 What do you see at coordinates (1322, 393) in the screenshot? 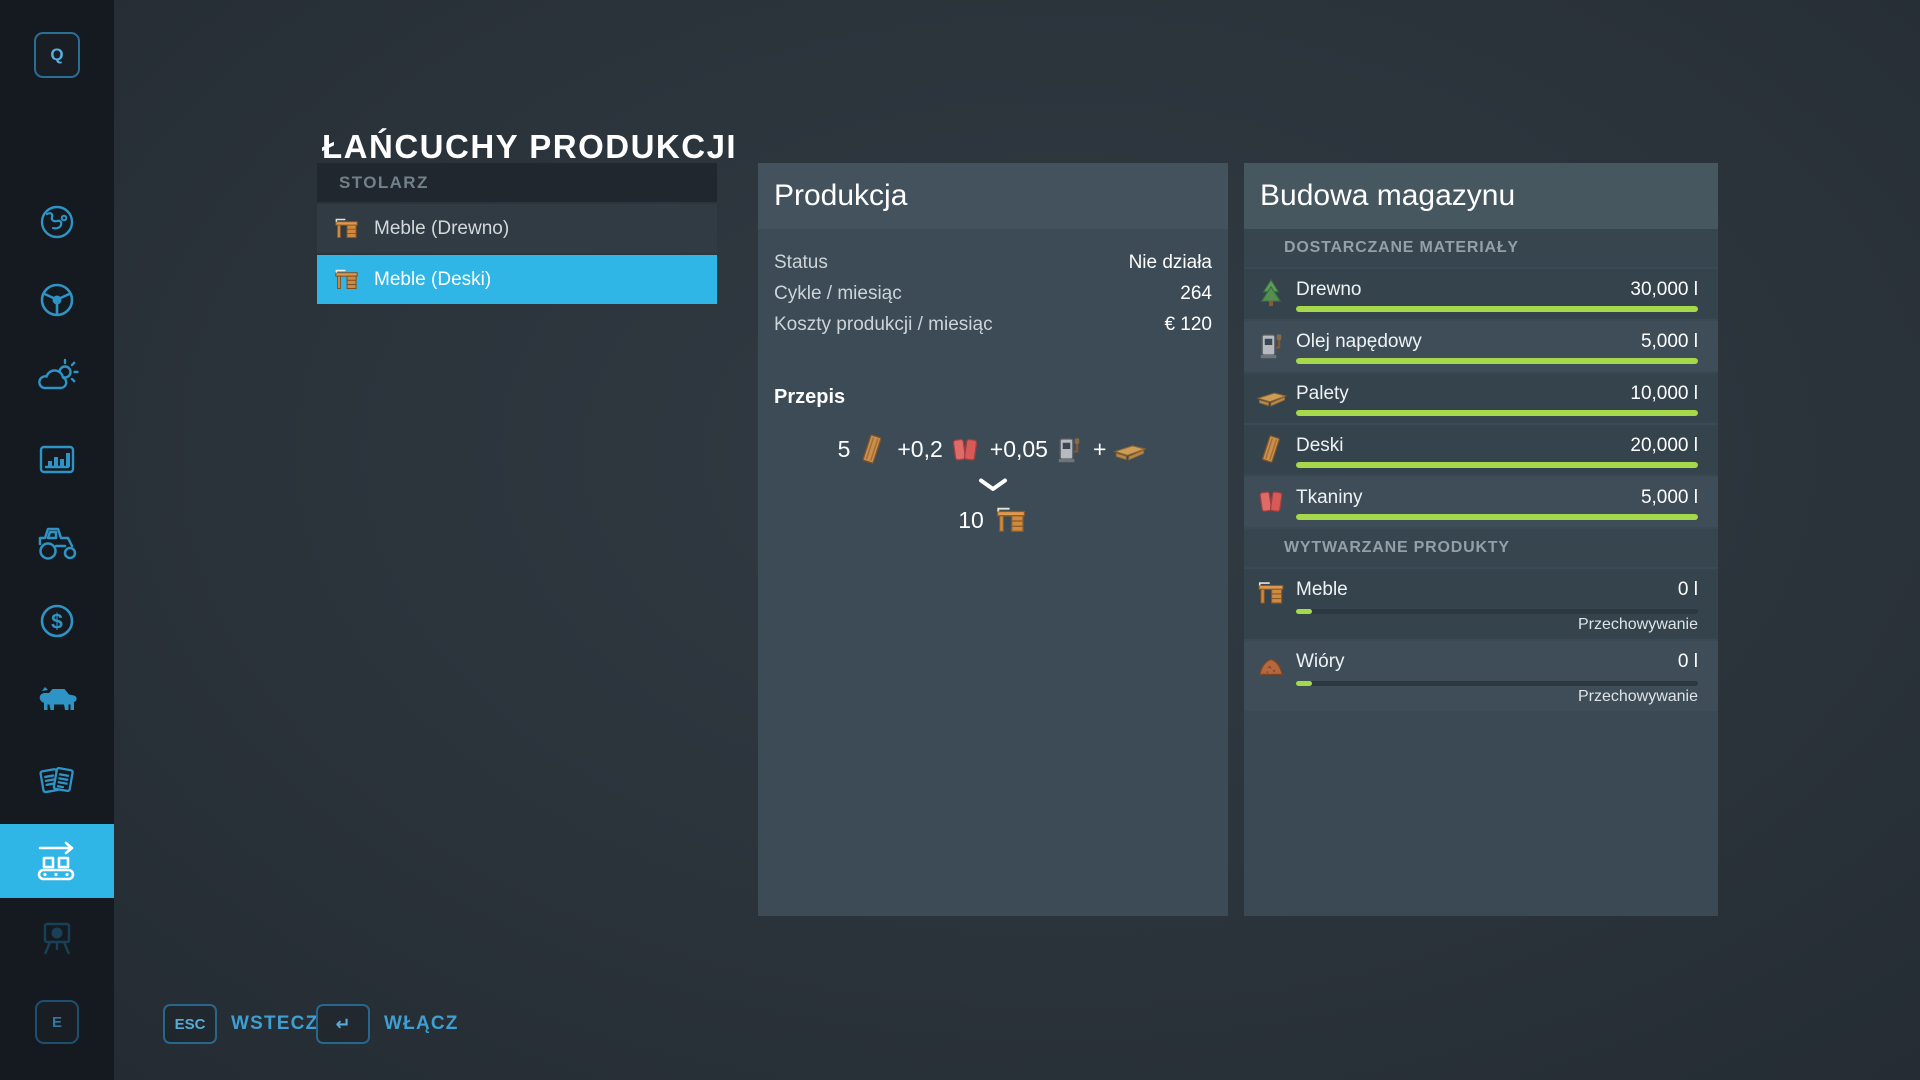
I see `material-name: Palety` at bounding box center [1322, 393].